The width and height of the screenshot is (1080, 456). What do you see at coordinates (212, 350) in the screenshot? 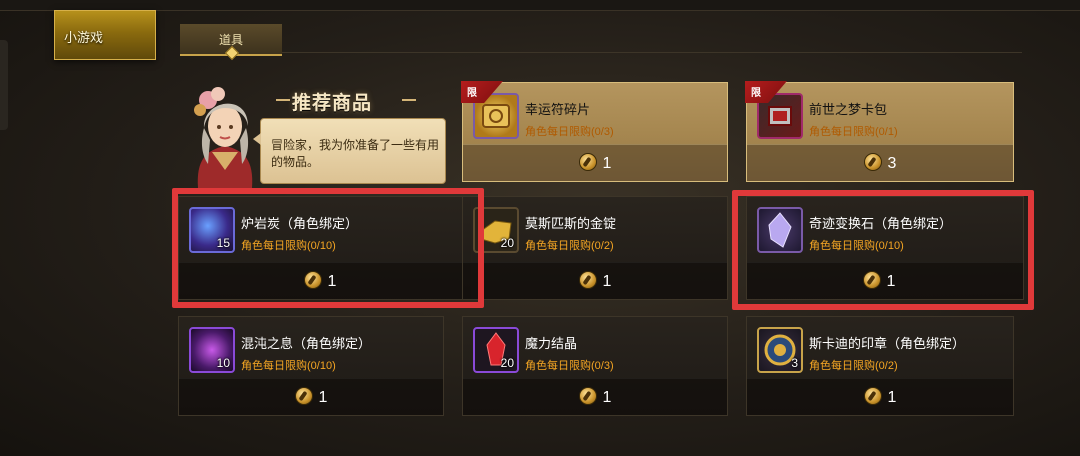
I see `chaos-breath-icon: 10` at bounding box center [212, 350].